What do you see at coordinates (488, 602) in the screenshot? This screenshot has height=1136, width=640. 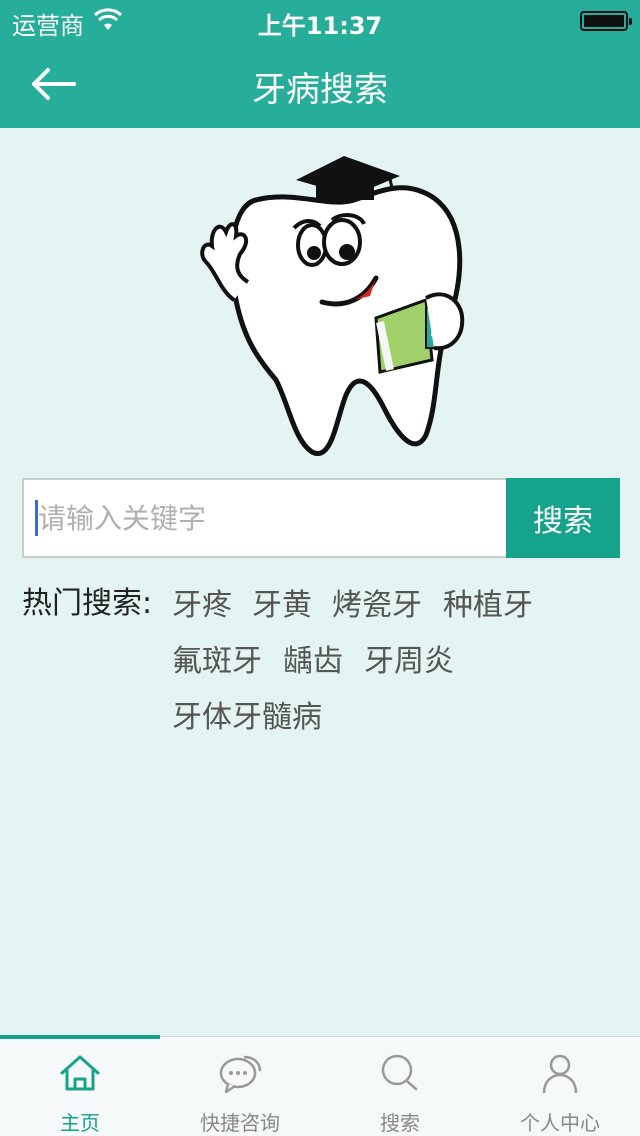 I see `hot-tag-dental-implant: 种植牙` at bounding box center [488, 602].